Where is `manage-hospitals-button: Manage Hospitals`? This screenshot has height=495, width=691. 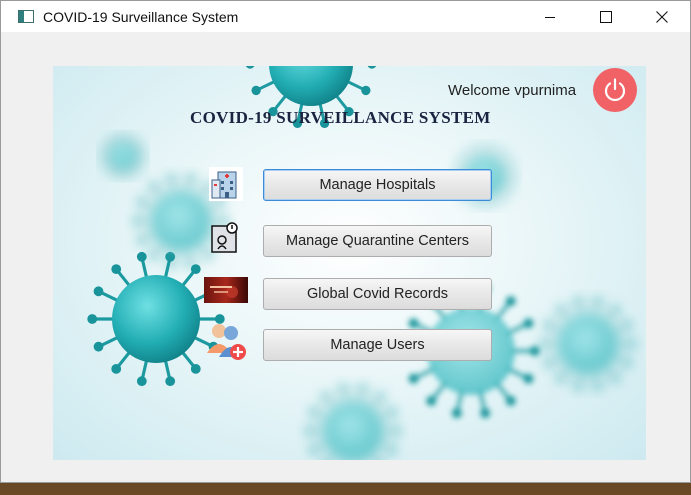
manage-hospitals-button: Manage Hospitals is located at coordinates (377, 185).